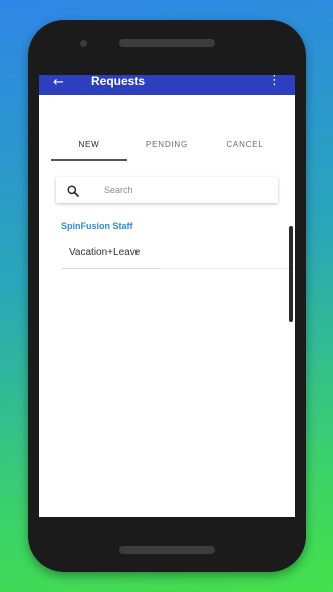 Image resolution: width=333 pixels, height=592 pixels. Describe the element at coordinates (167, 128) in the screenshot. I see `tab-bar: NEW PENDING CANCEL` at that location.